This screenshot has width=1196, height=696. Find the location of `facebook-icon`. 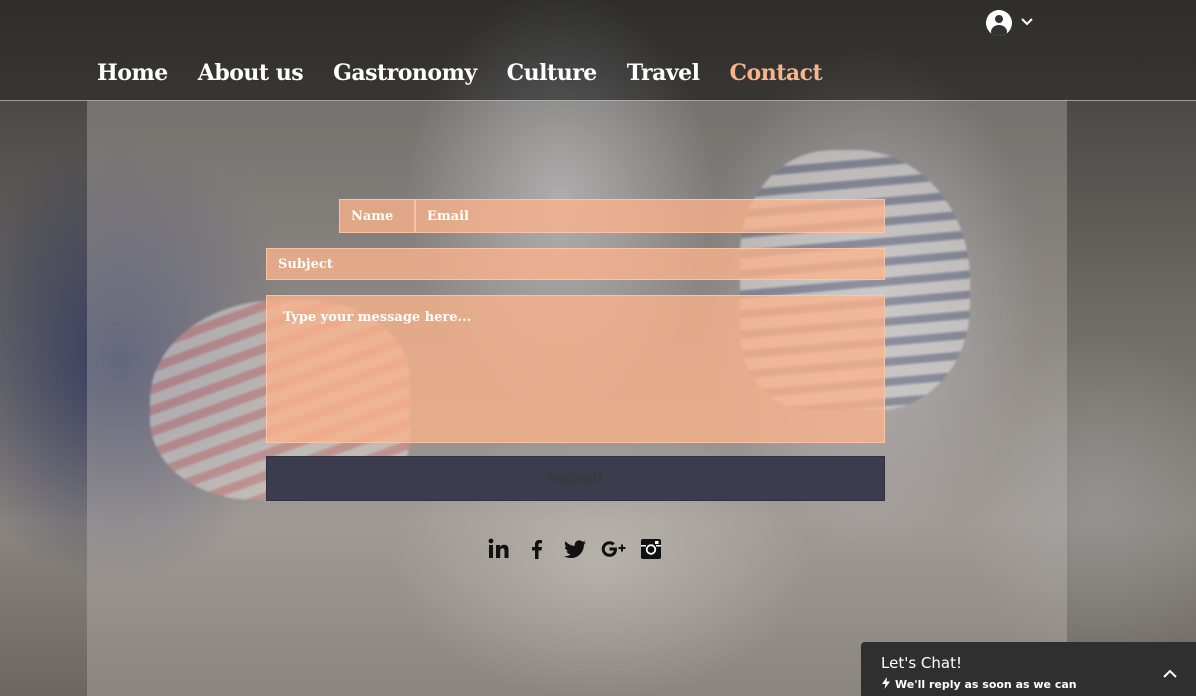

facebook-icon is located at coordinates (537, 549).